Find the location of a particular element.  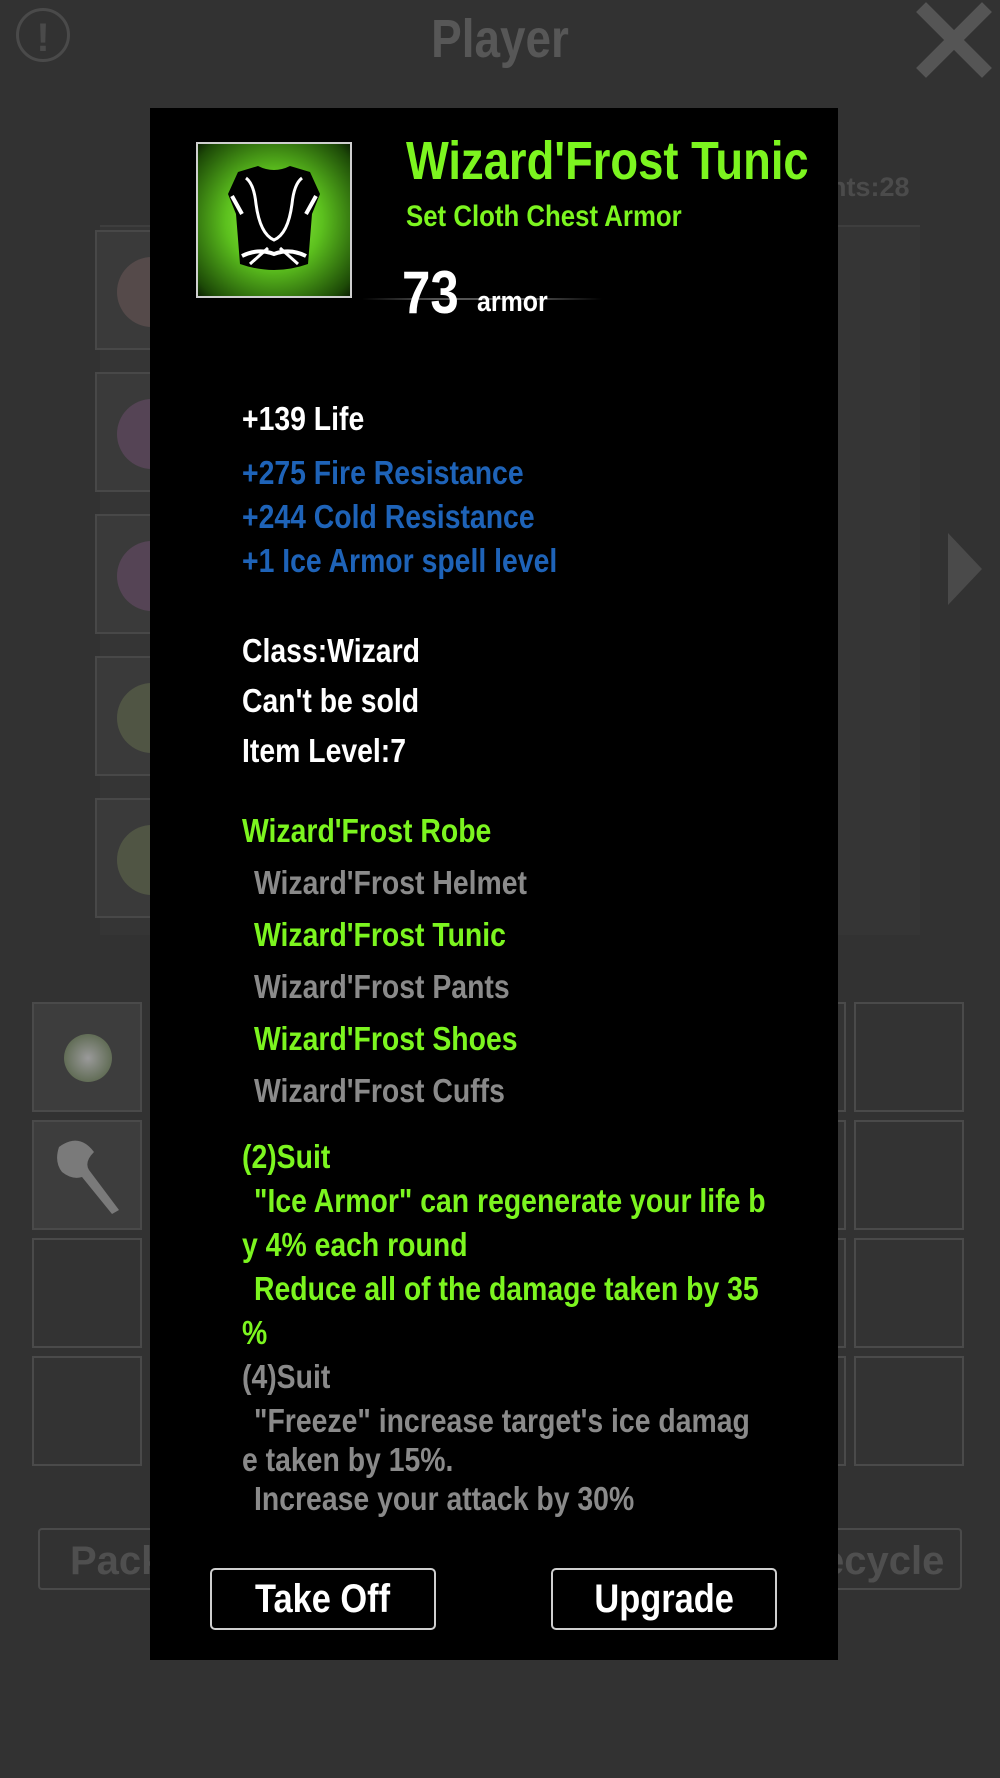

sell-status: Can't be sold is located at coordinates (331, 700).